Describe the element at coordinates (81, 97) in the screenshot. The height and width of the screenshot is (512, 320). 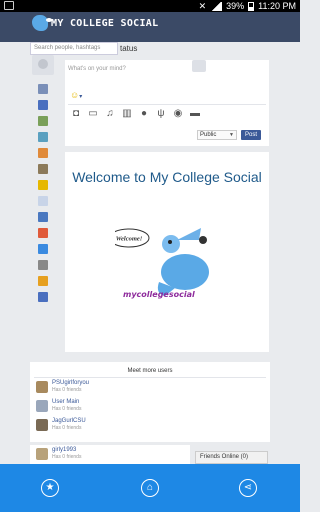
I see `chevron-down-icon: ▾` at that location.